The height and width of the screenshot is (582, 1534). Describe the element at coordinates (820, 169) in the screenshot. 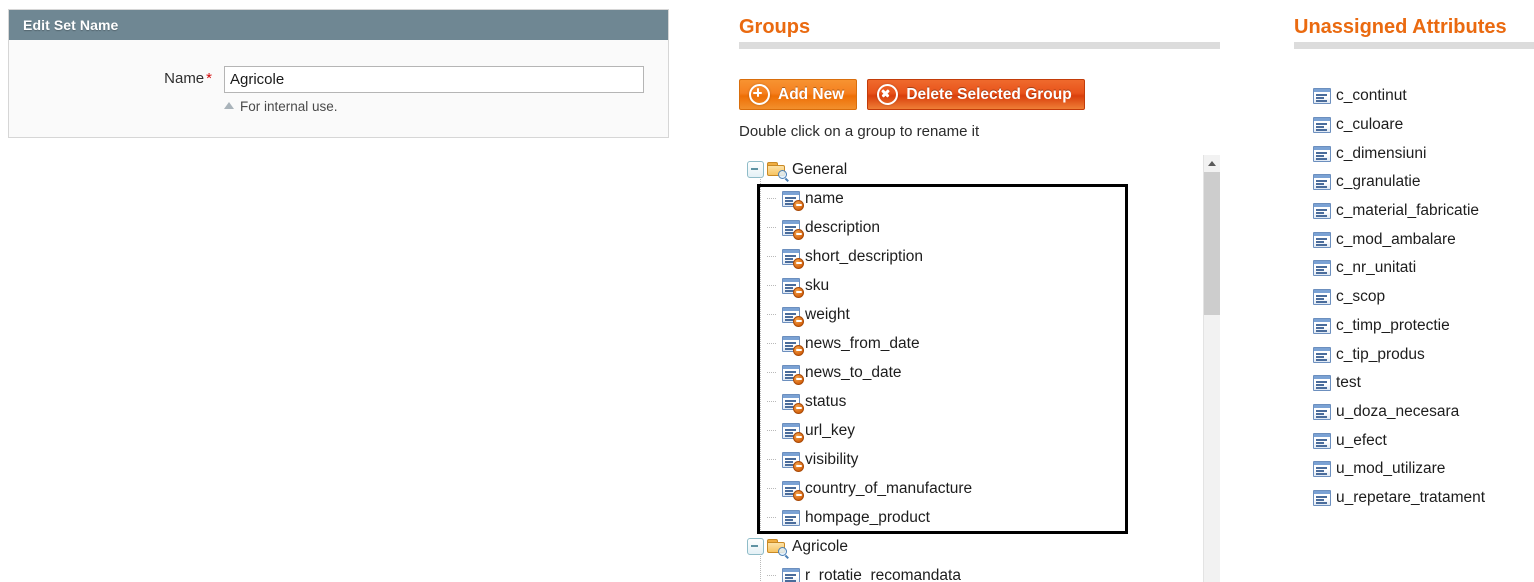

I see `tree-group-label: General` at that location.